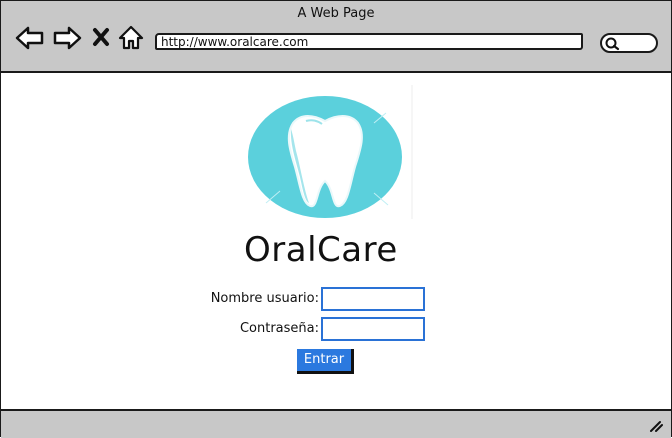 The height and width of the screenshot is (438, 672). Describe the element at coordinates (369, 41) in the screenshot. I see `address-bar: http://www.oralcare.com` at that location.